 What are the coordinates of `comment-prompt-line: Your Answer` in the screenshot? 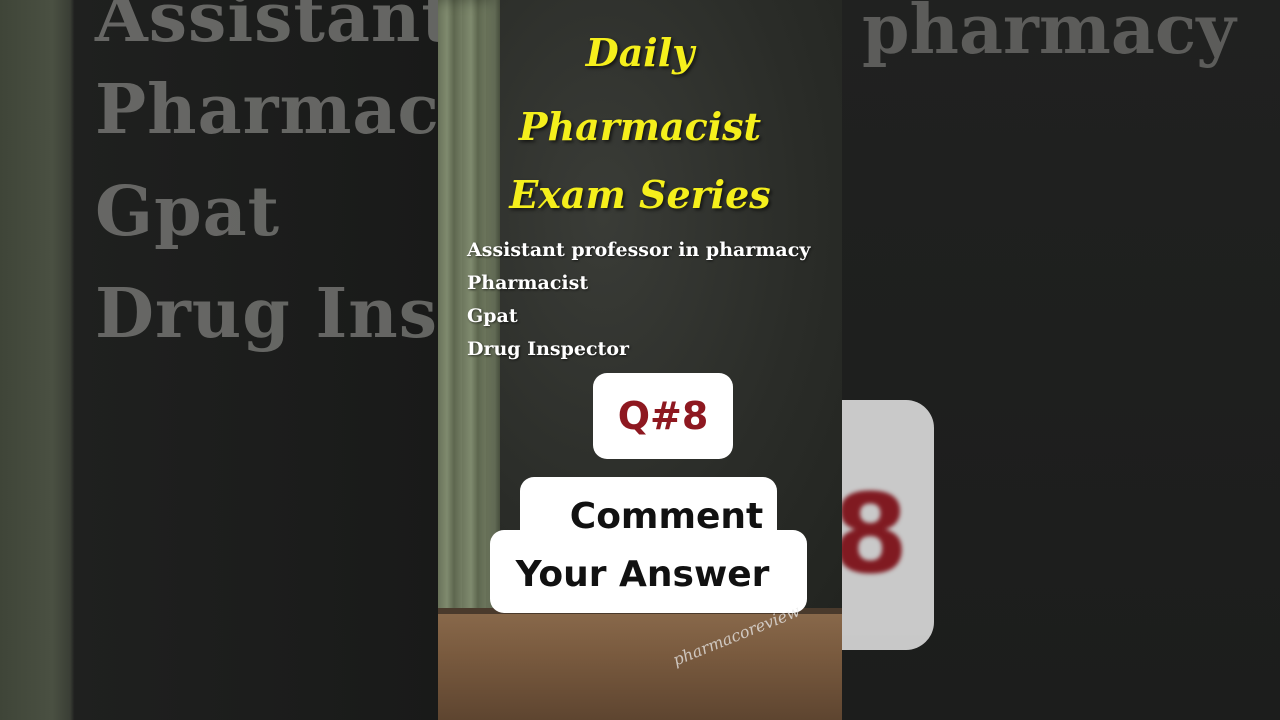 It's located at (642, 574).